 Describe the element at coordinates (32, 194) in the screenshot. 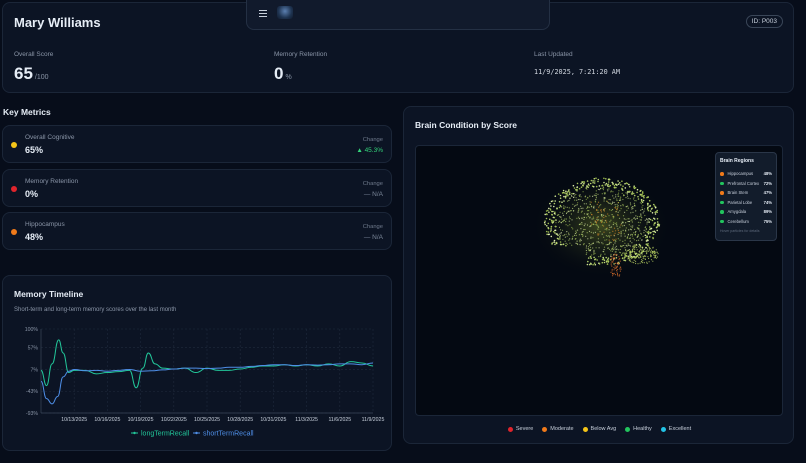

I see `metric-value: 0%` at that location.